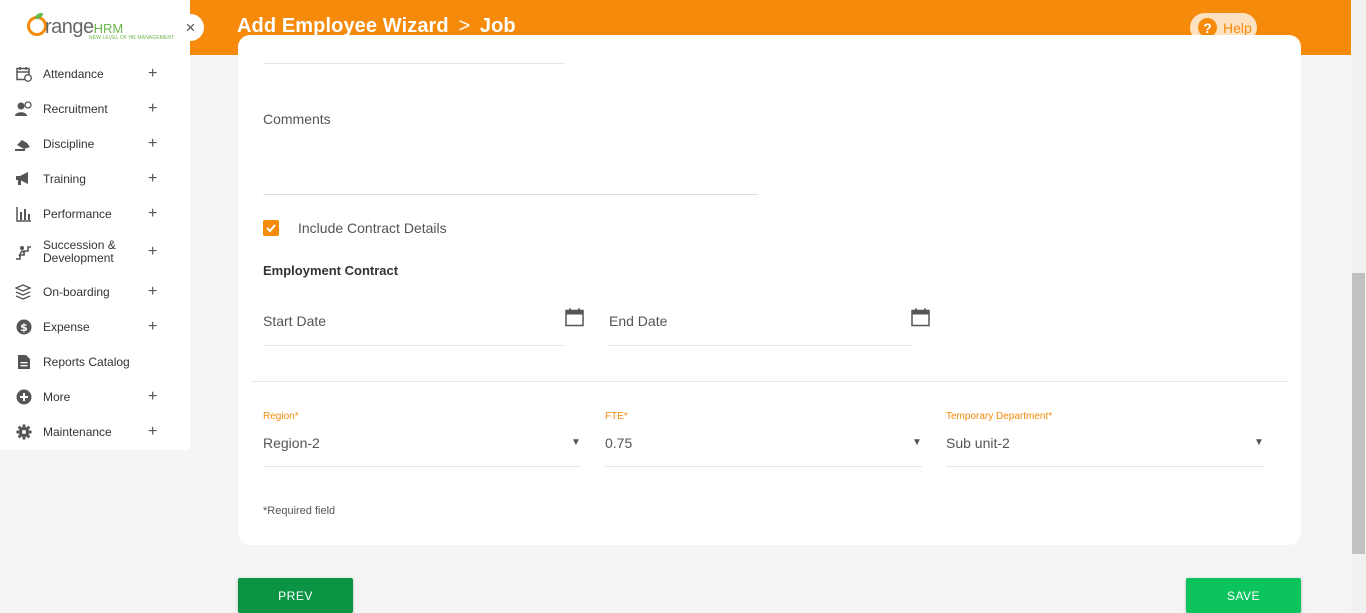  Describe the element at coordinates (95, 327) in the screenshot. I see `sidebar-item-expense: $ Expense +` at that location.